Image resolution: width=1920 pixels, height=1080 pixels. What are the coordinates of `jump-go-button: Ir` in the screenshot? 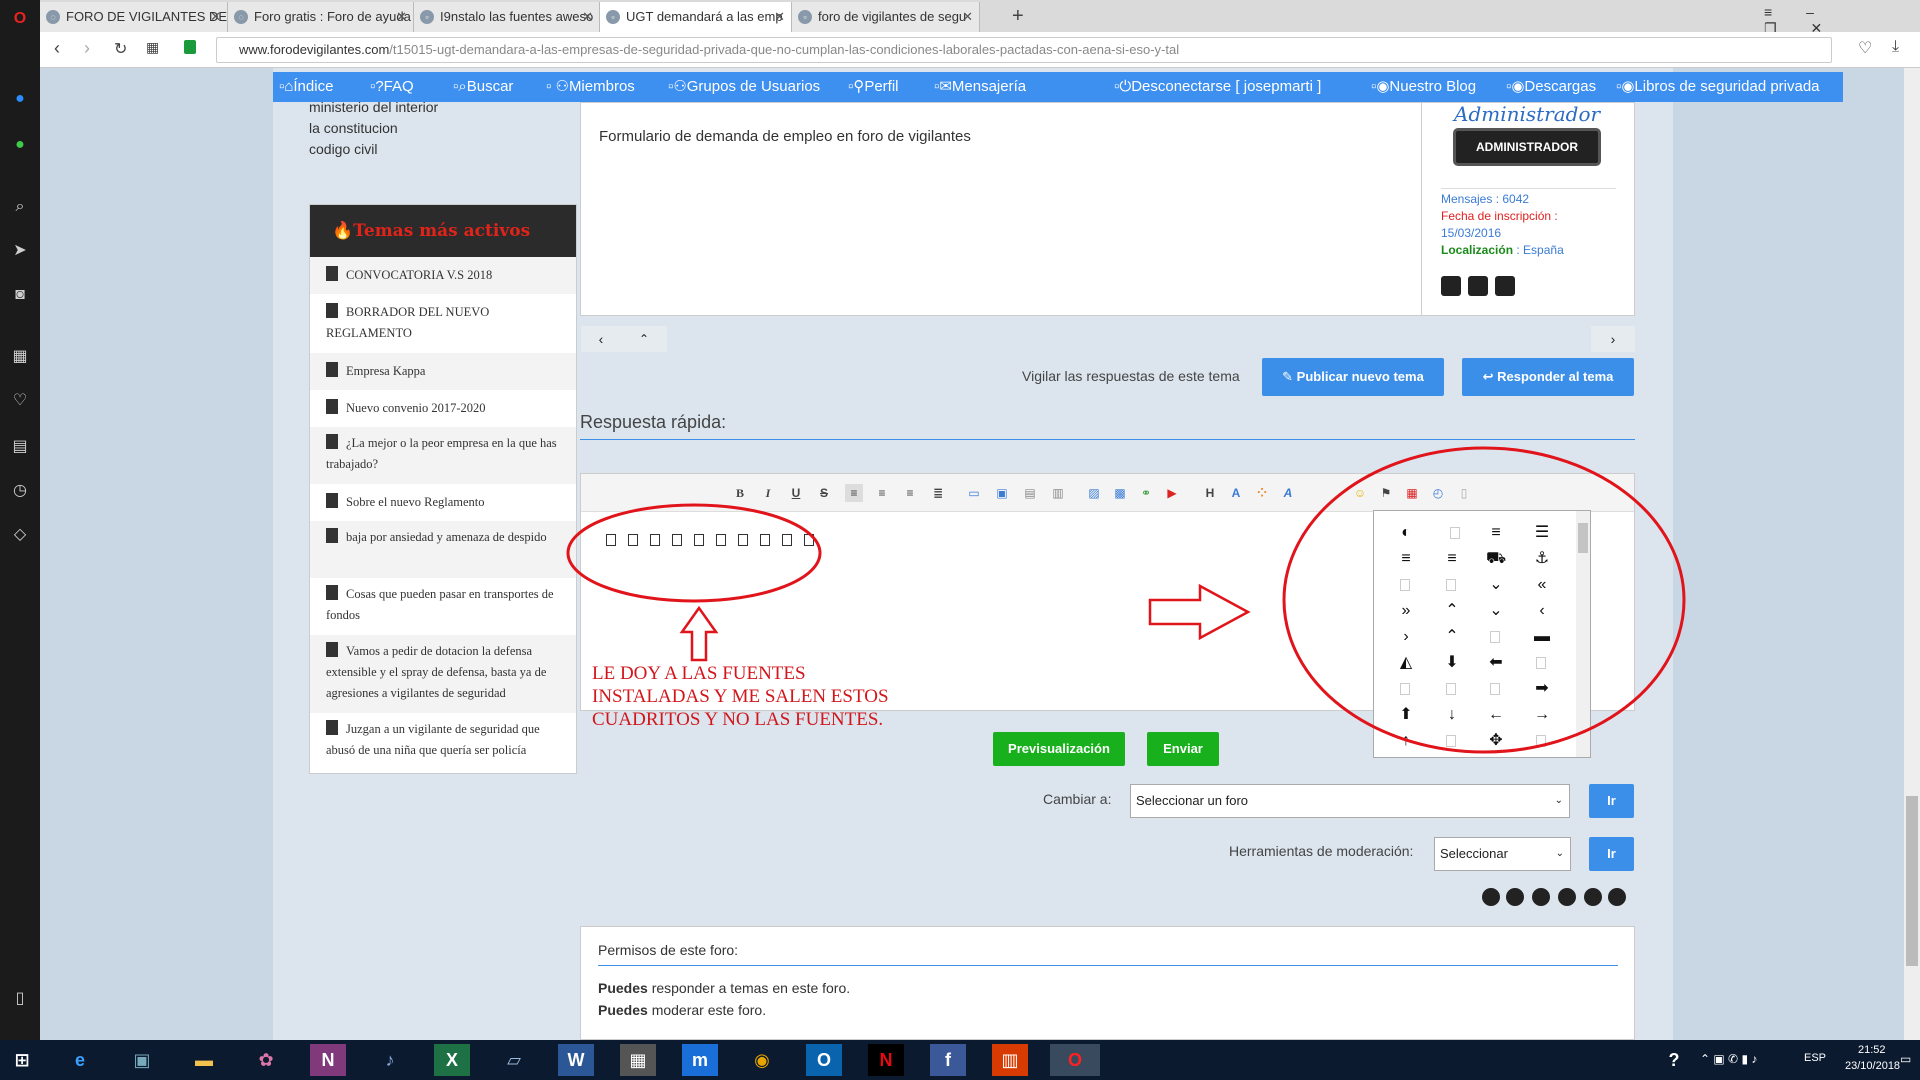 It's located at (1611, 801).